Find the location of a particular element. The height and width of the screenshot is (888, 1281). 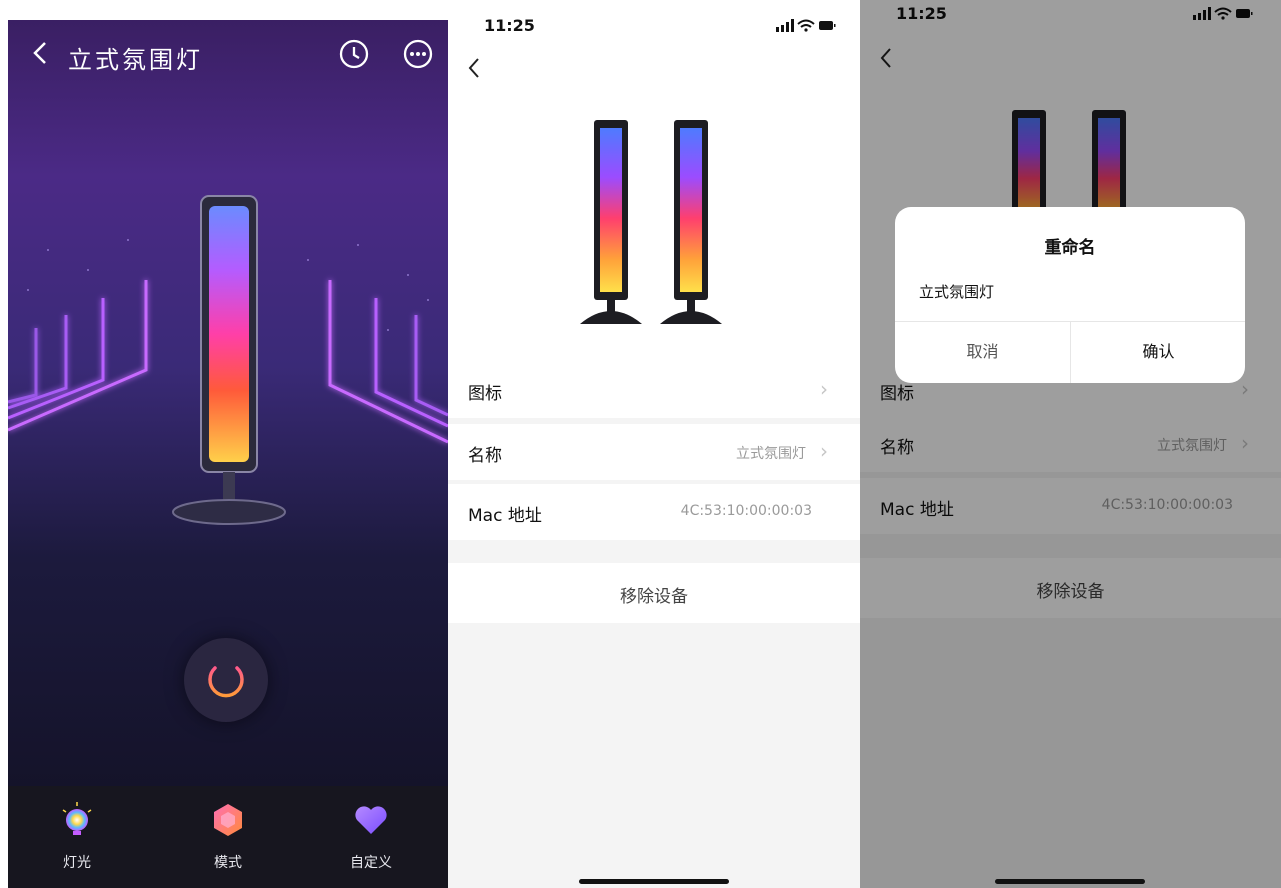

confirm-button: 确认 is located at coordinates (1158, 352).